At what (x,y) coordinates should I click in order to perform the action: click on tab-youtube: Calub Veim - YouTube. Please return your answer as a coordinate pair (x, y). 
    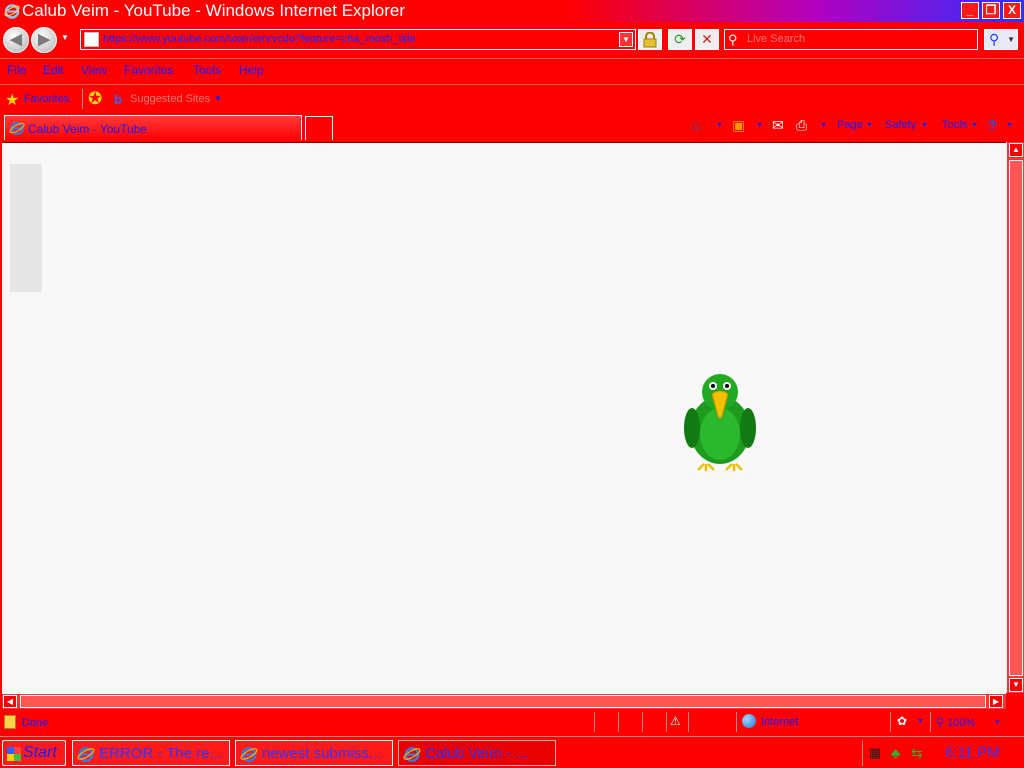
    Looking at the image, I should click on (153, 127).